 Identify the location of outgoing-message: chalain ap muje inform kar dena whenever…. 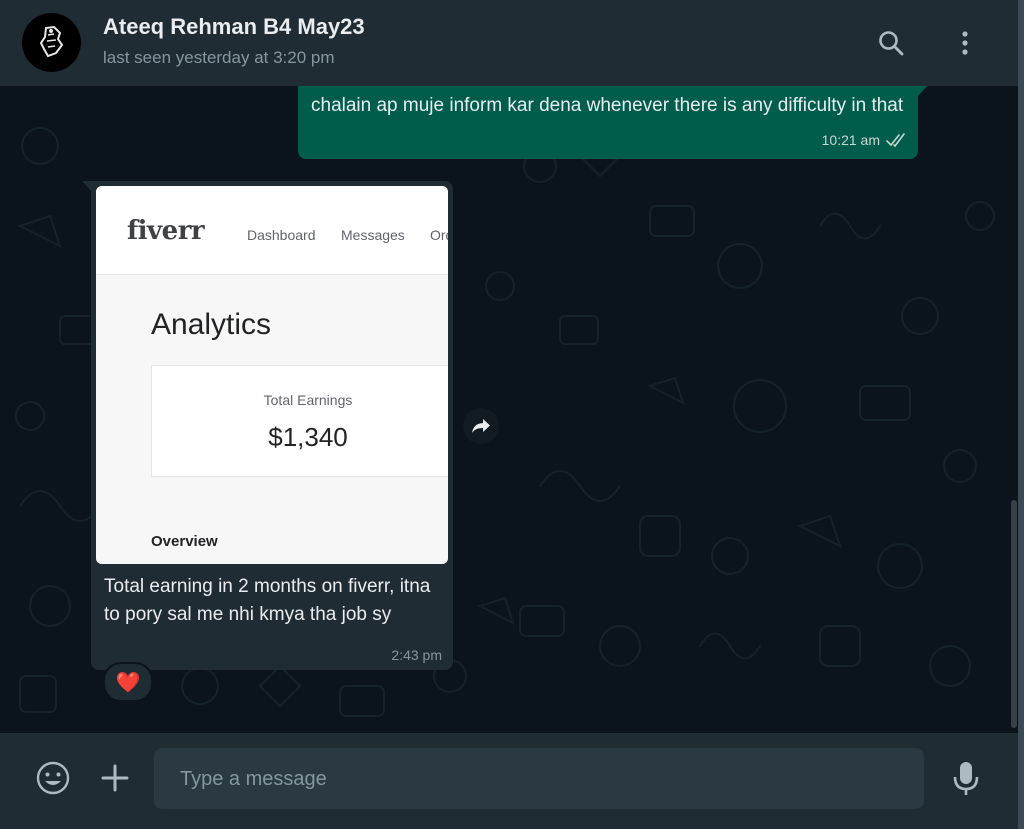
(608, 122).